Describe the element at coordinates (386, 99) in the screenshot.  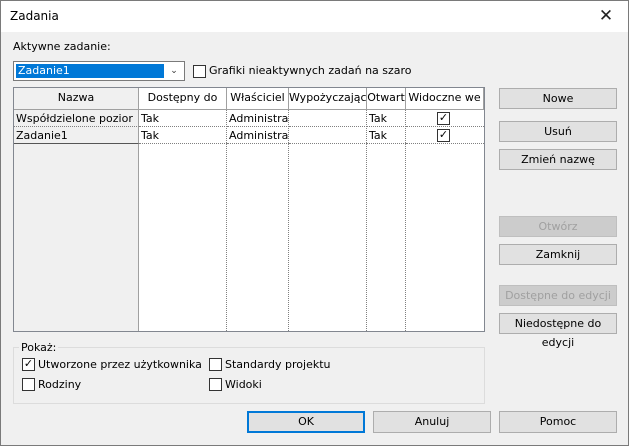
I see `column-header-open: Otwart` at that location.